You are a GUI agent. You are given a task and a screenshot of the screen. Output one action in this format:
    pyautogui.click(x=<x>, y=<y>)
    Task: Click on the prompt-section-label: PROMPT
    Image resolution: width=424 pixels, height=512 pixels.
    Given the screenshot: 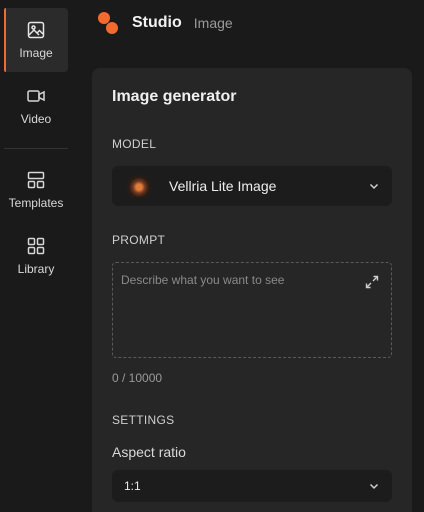 What is the action you would take?
    pyautogui.click(x=139, y=240)
    